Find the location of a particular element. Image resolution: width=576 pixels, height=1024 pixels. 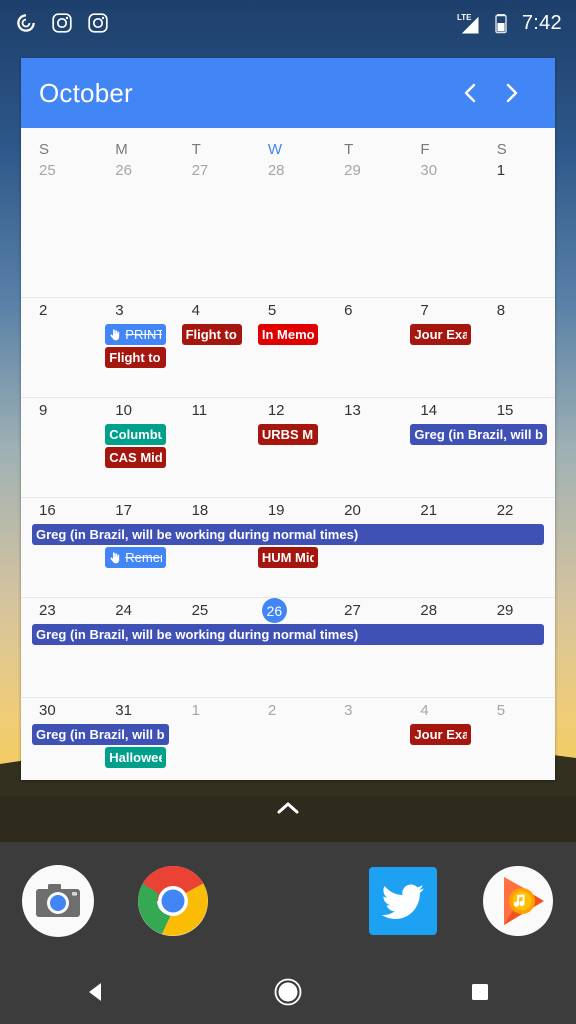

play-music-icon is located at coordinates (518, 901).